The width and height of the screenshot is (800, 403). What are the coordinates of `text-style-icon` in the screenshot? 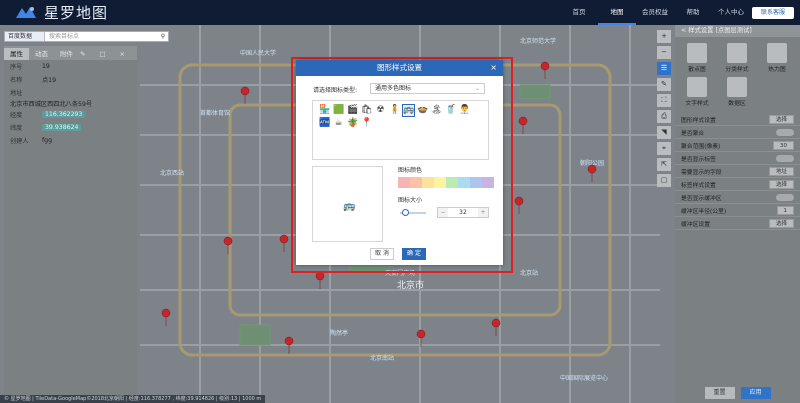 It's located at (697, 87).